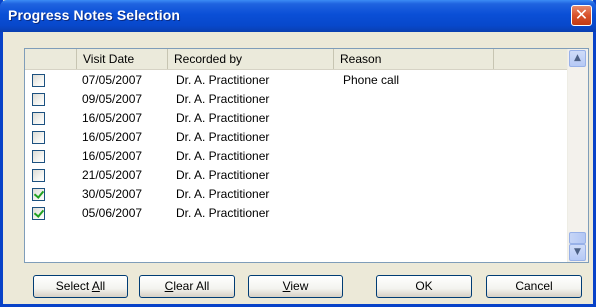 This screenshot has width=596, height=307. I want to click on close-button: ✕, so click(581, 15).